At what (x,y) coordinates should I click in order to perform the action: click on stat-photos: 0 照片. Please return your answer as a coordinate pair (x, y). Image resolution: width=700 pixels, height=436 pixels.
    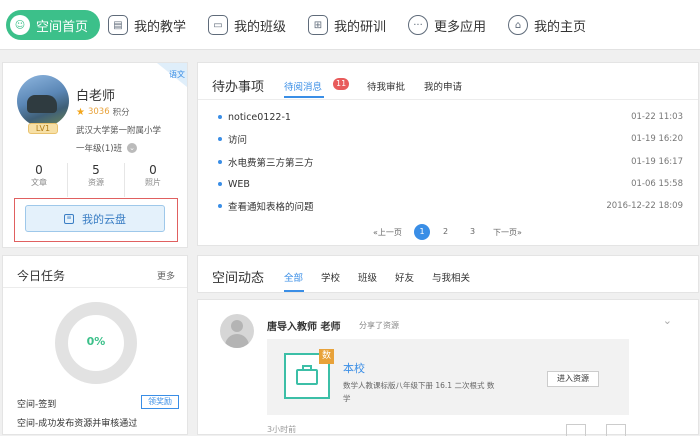
    Looking at the image, I should click on (153, 180).